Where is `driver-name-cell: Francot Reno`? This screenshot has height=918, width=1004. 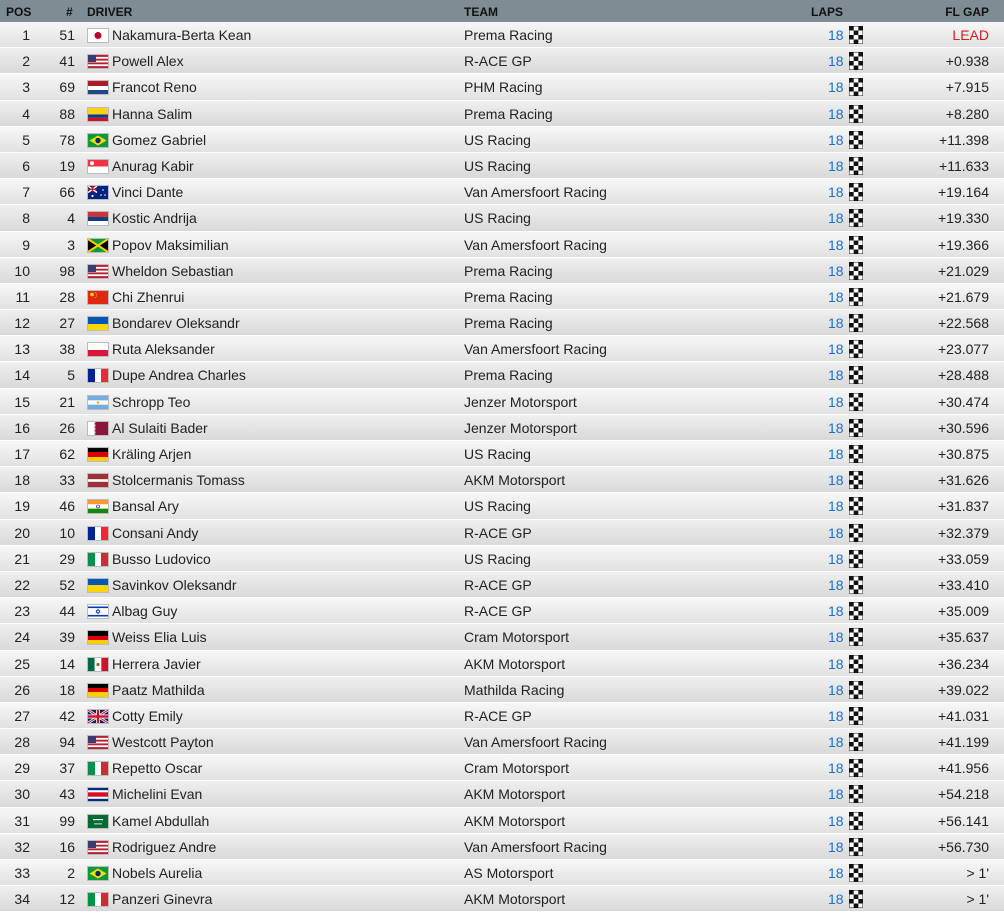 driver-name-cell: Francot Reno is located at coordinates (154, 87).